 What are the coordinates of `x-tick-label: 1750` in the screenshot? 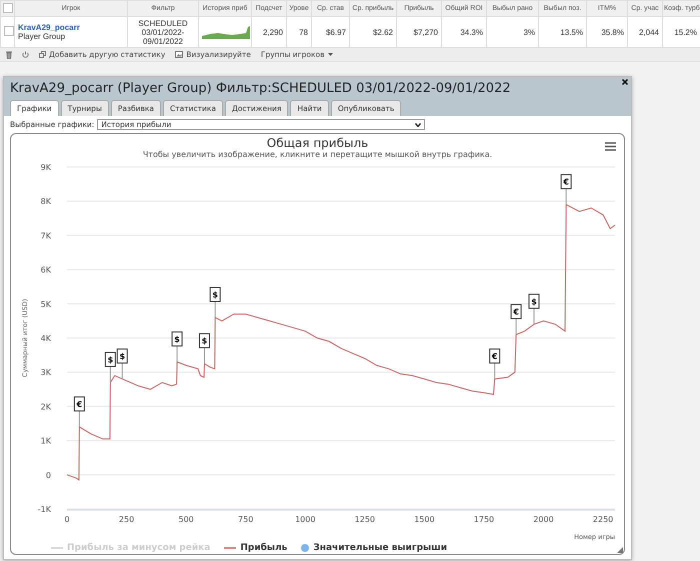 It's located at (483, 519).